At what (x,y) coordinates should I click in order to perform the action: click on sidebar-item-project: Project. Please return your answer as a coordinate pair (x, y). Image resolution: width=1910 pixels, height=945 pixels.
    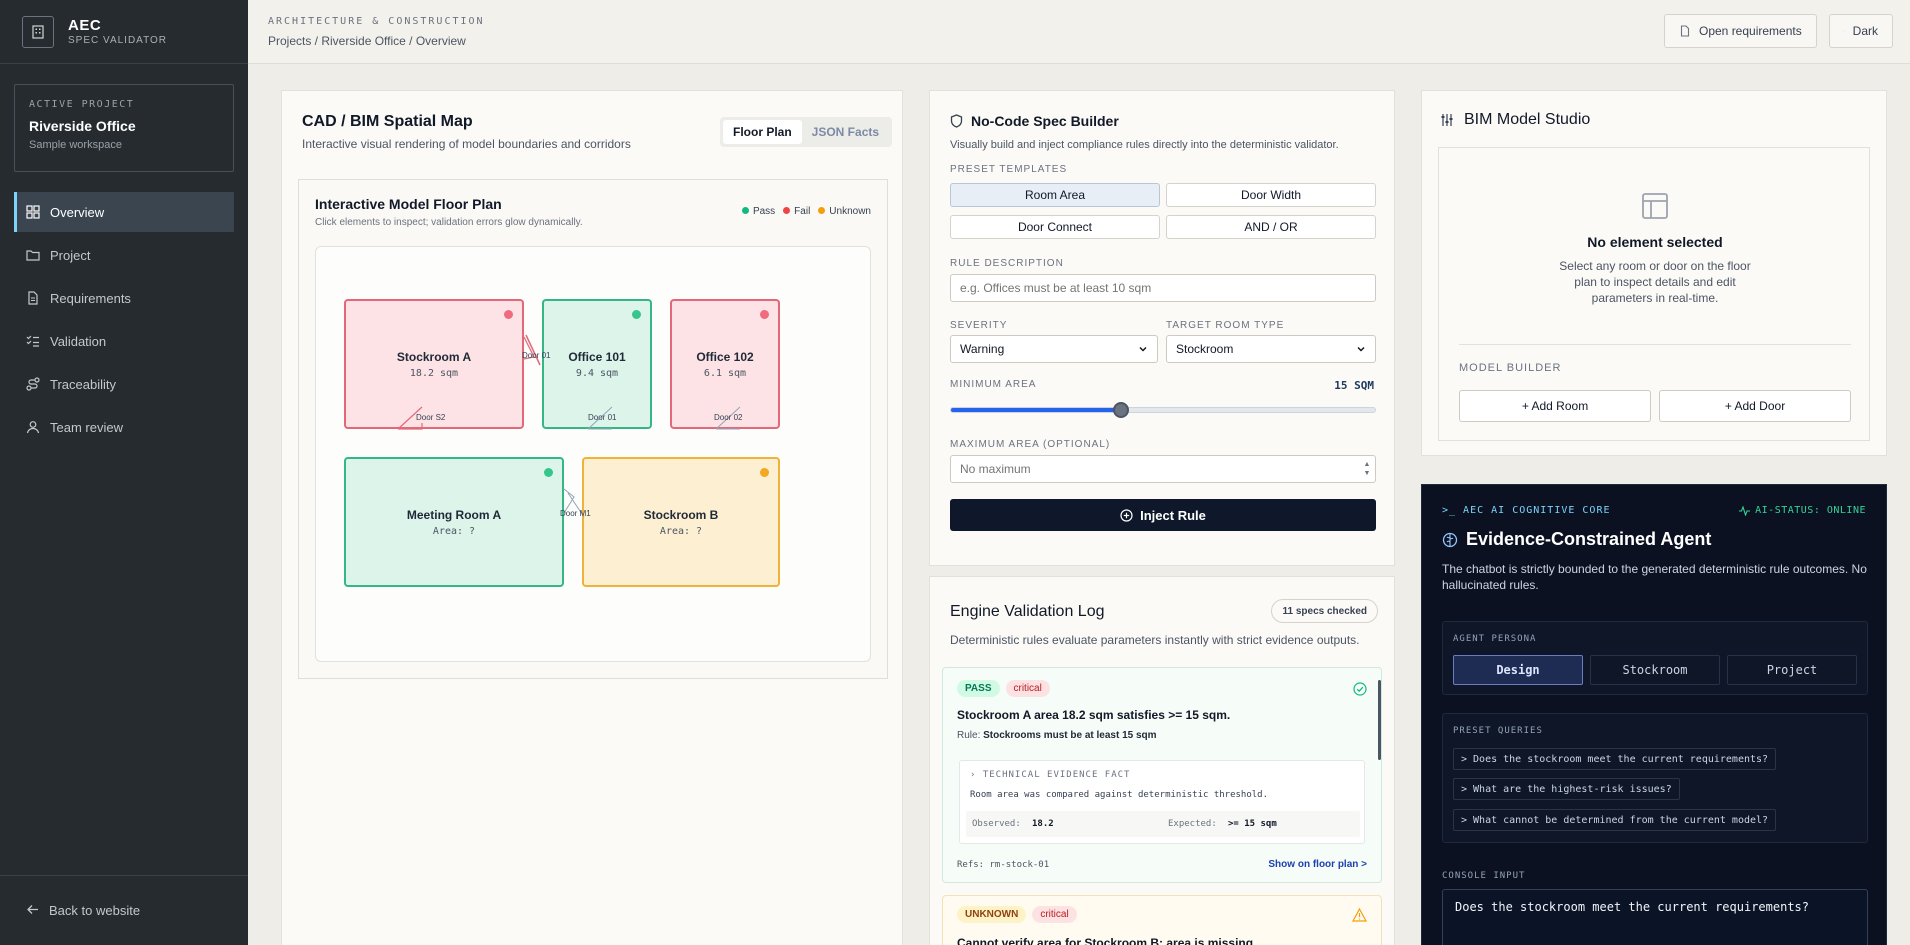
    Looking at the image, I should click on (124, 255).